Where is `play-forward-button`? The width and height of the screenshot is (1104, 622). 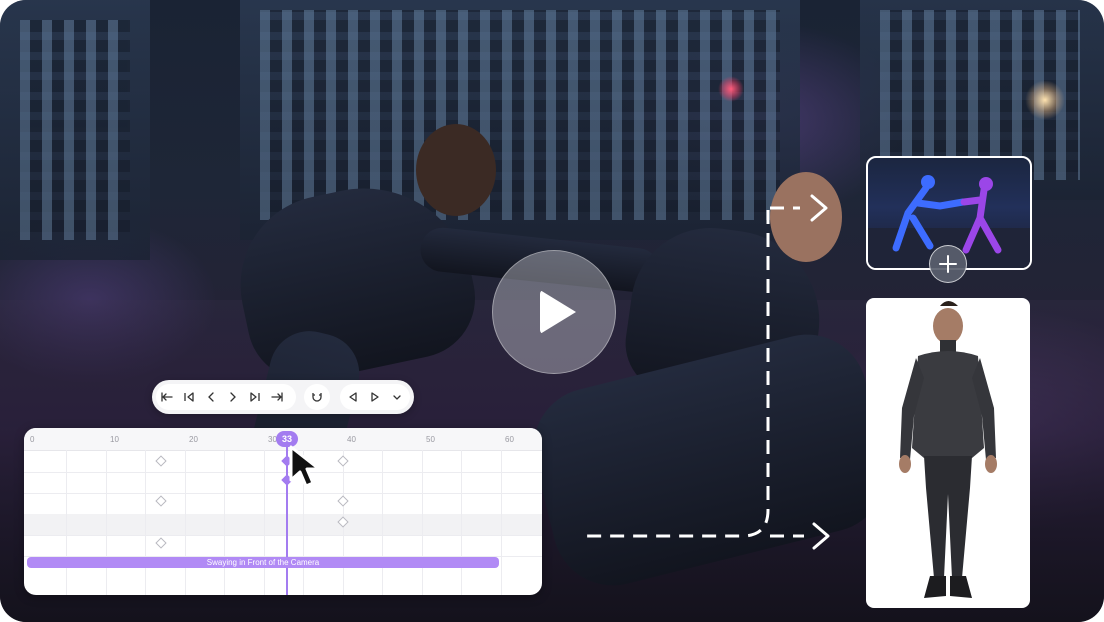 play-forward-button is located at coordinates (375, 397).